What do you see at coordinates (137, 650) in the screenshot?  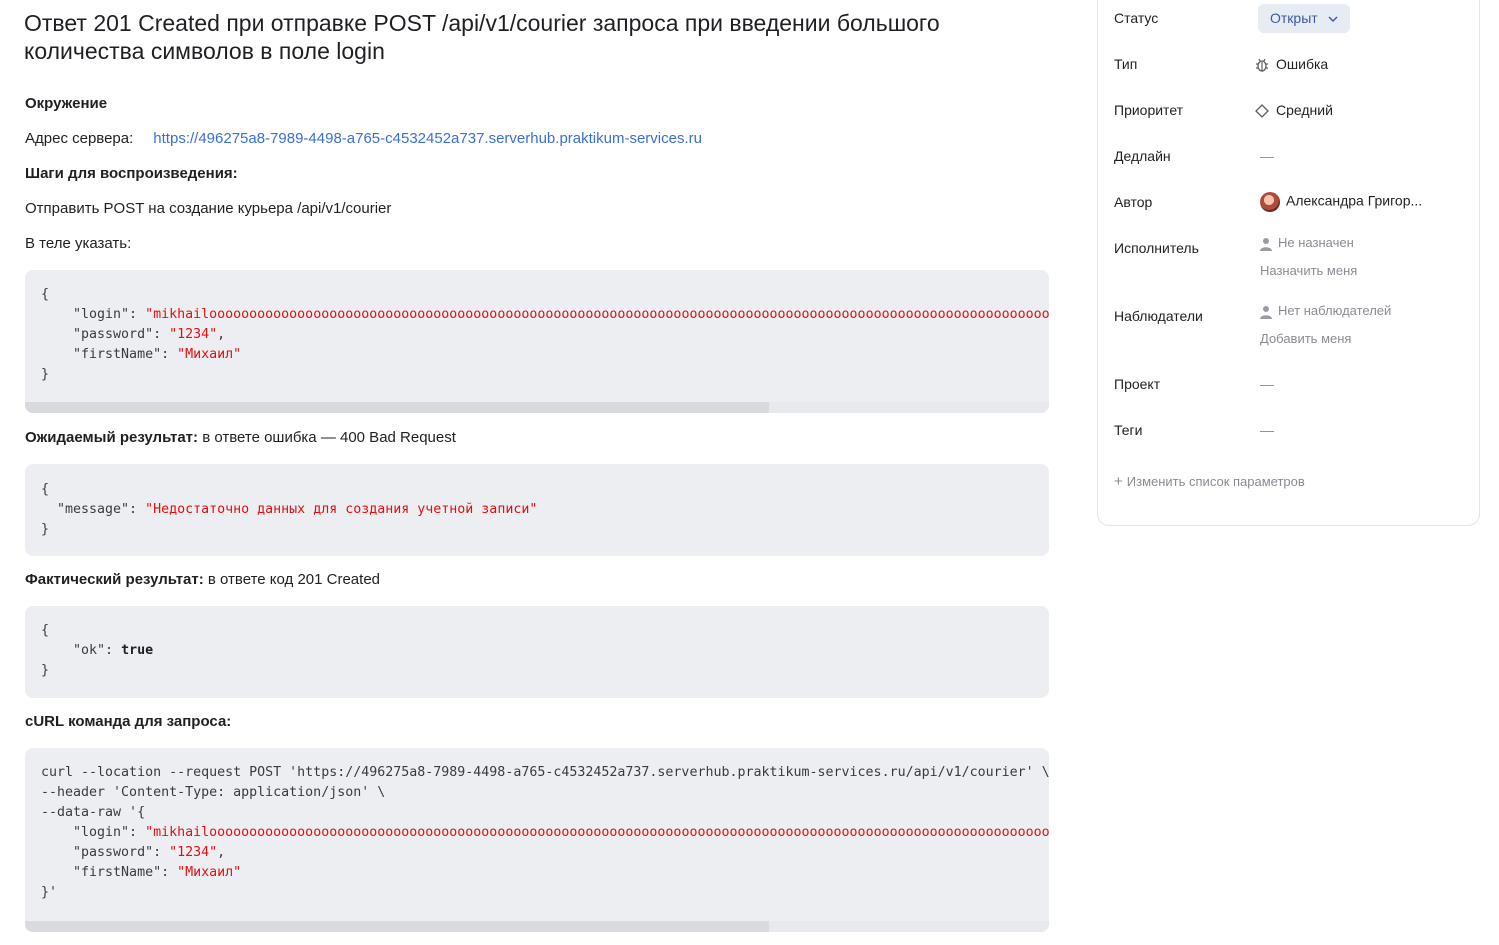 I see `code-keyword: true` at bounding box center [137, 650].